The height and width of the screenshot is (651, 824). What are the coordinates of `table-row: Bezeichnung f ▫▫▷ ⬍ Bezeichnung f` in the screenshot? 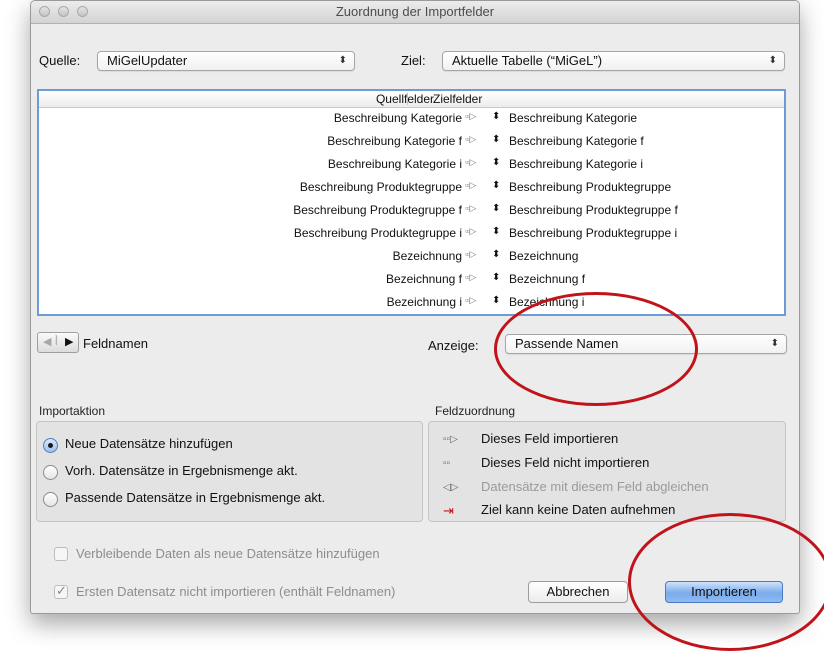 It's located at (411, 280).